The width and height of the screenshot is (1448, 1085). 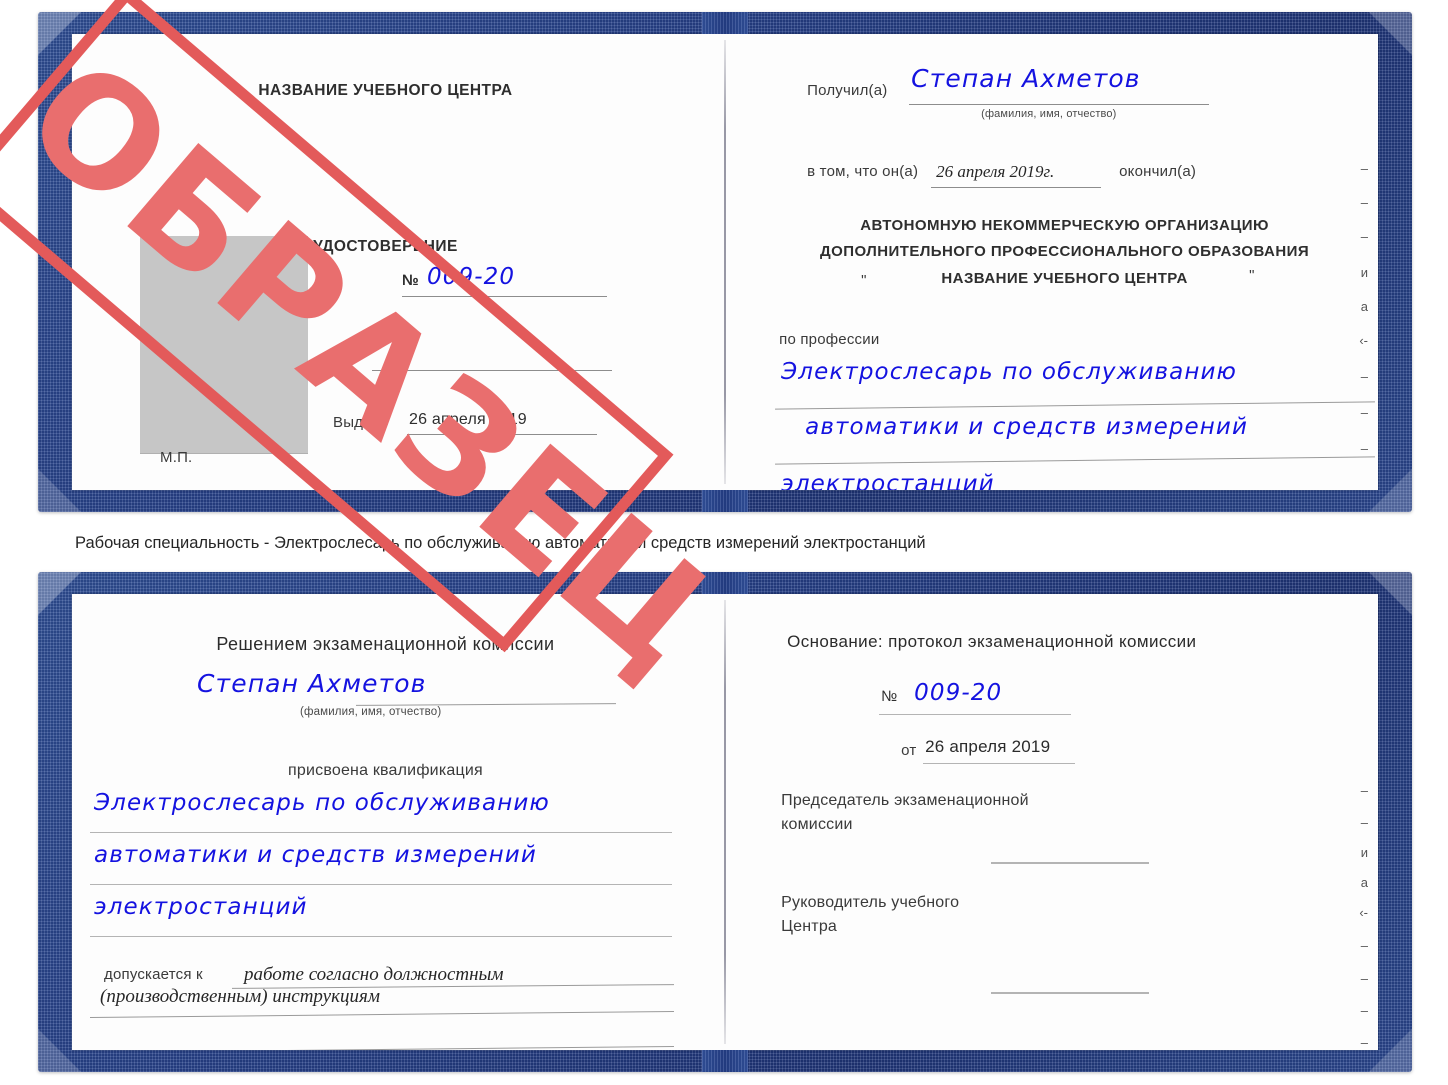 What do you see at coordinates (502, 434) in the screenshot?
I see `issued-rule` at bounding box center [502, 434].